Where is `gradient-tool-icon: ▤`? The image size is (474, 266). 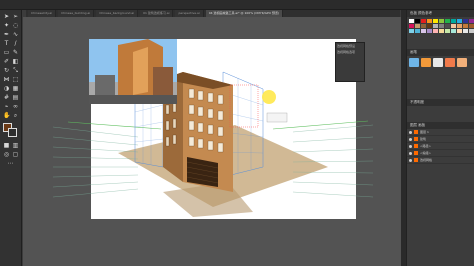
gradient-tool-icon: ▤ is located at coordinates (15, 97).